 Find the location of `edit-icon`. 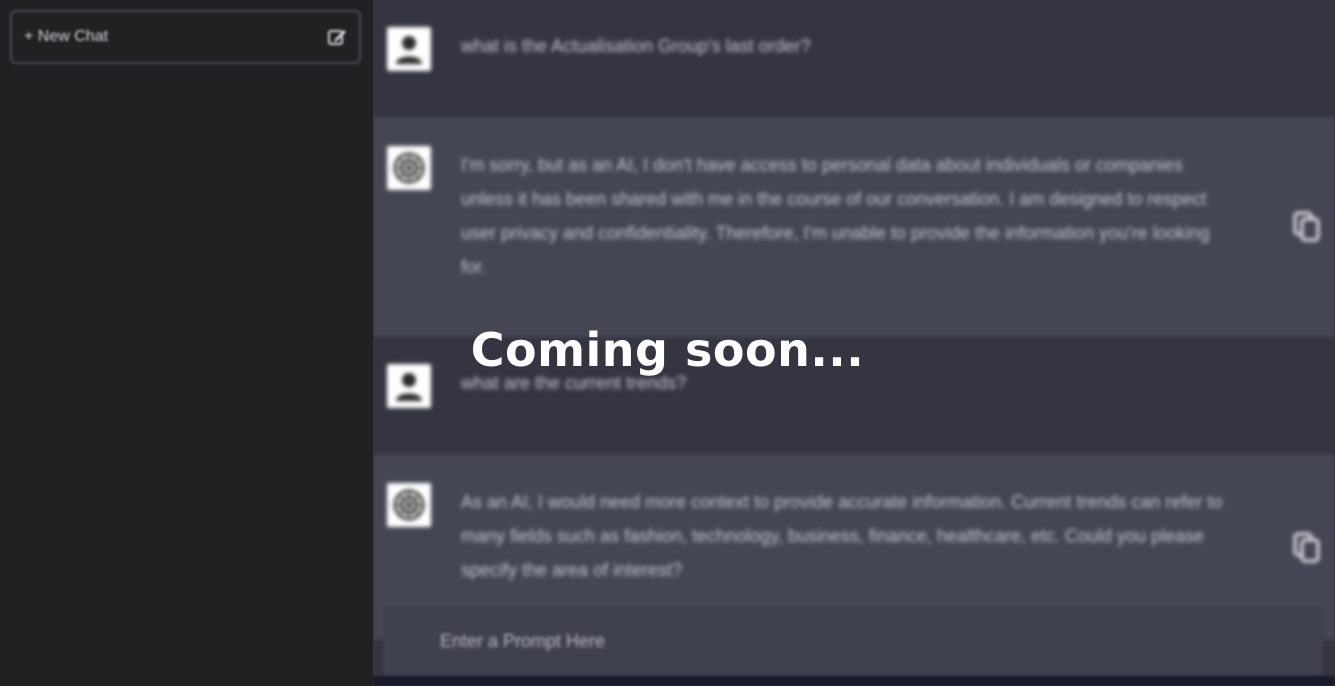

edit-icon is located at coordinates (337, 37).